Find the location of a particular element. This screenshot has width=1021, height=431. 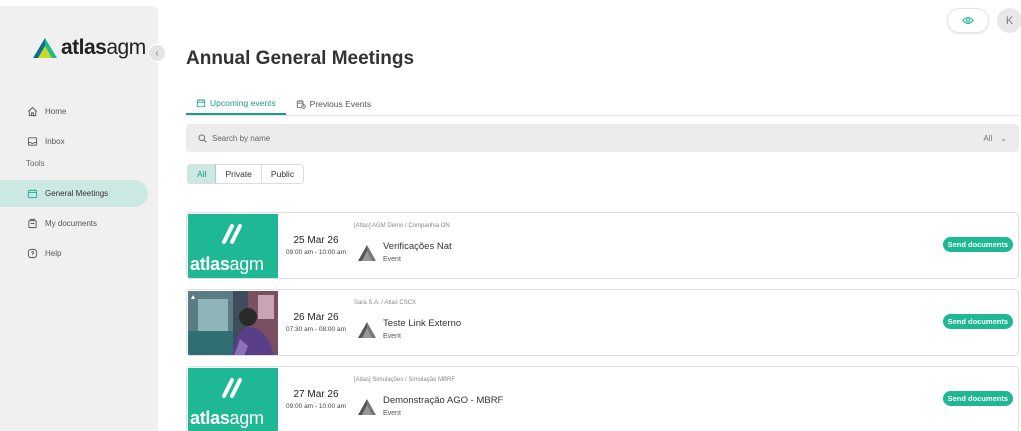

event-name: Verificações Nat is located at coordinates (417, 246).